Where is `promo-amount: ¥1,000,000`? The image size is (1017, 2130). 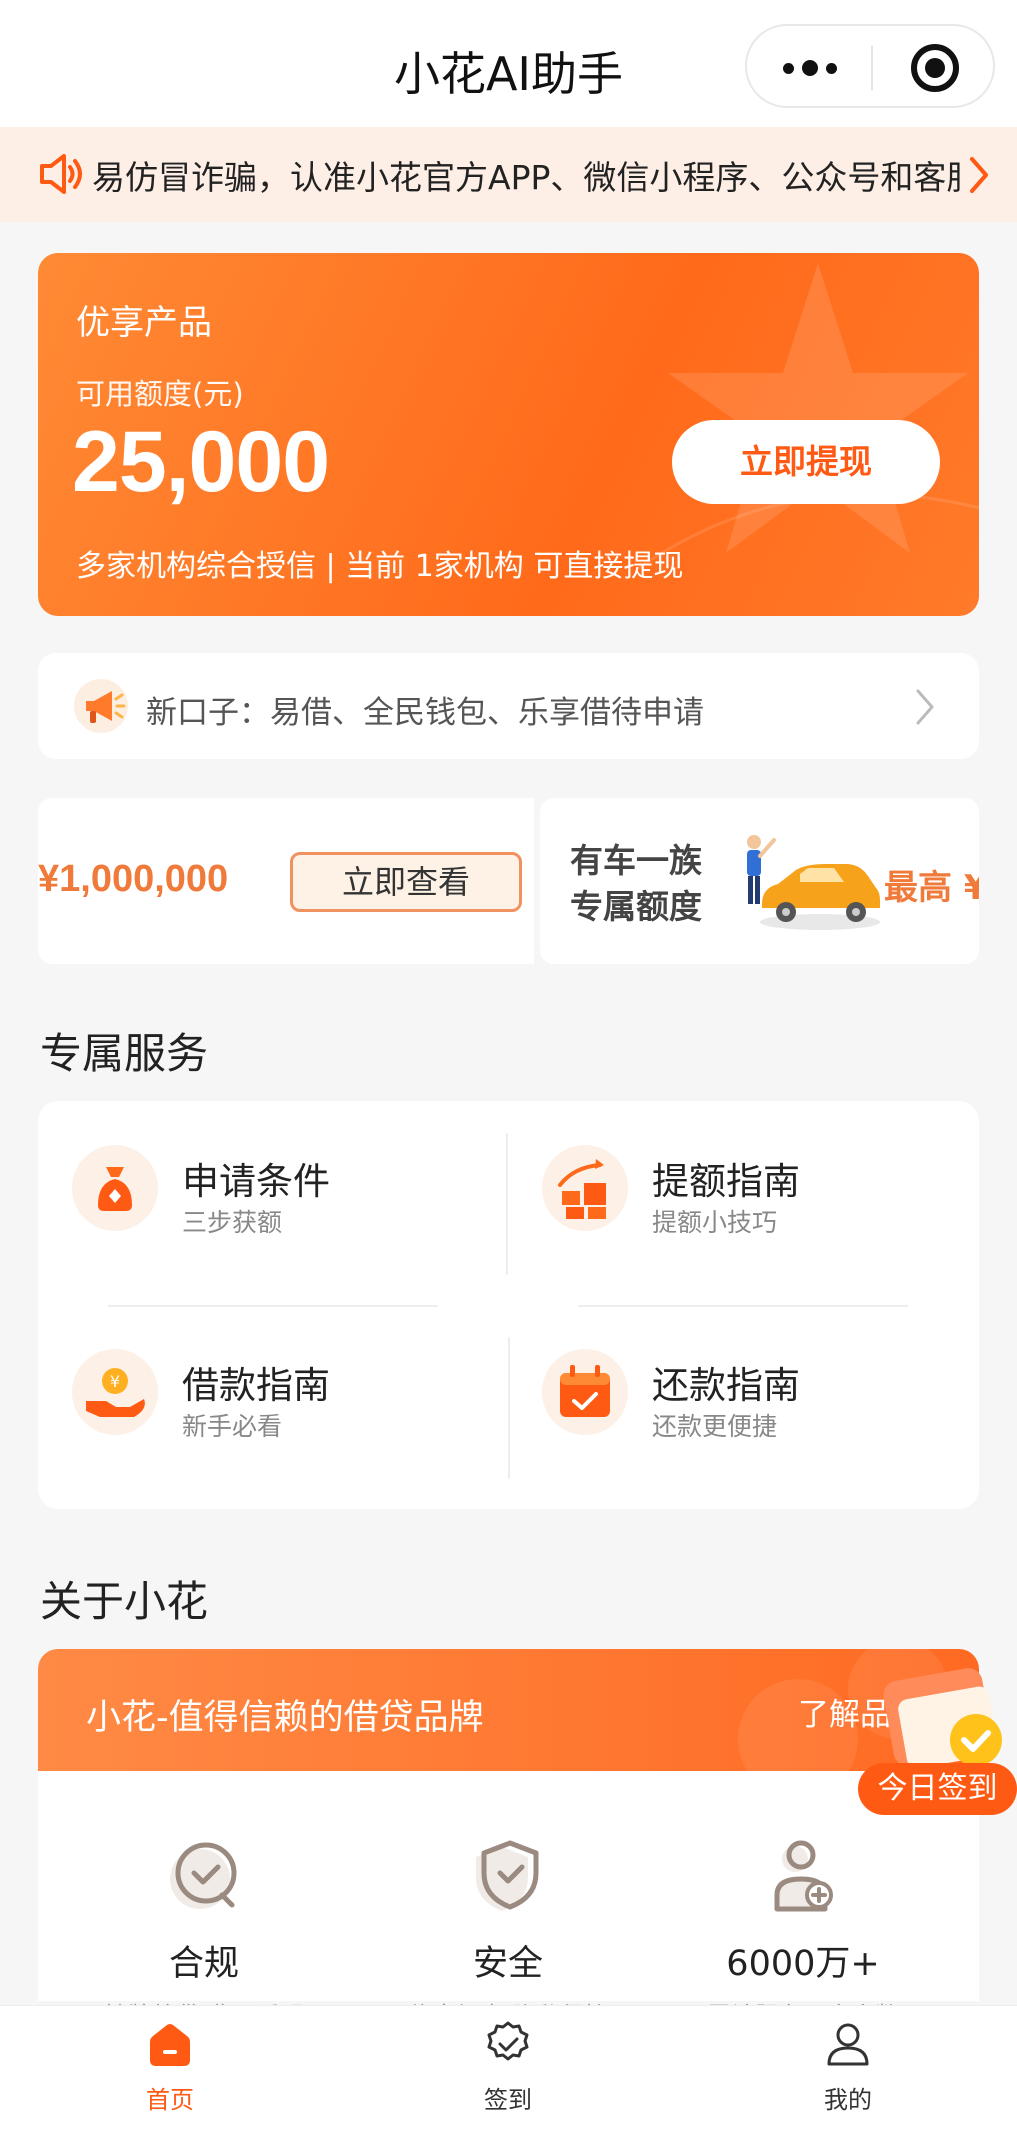
promo-amount: ¥1,000,000 is located at coordinates (133, 879).